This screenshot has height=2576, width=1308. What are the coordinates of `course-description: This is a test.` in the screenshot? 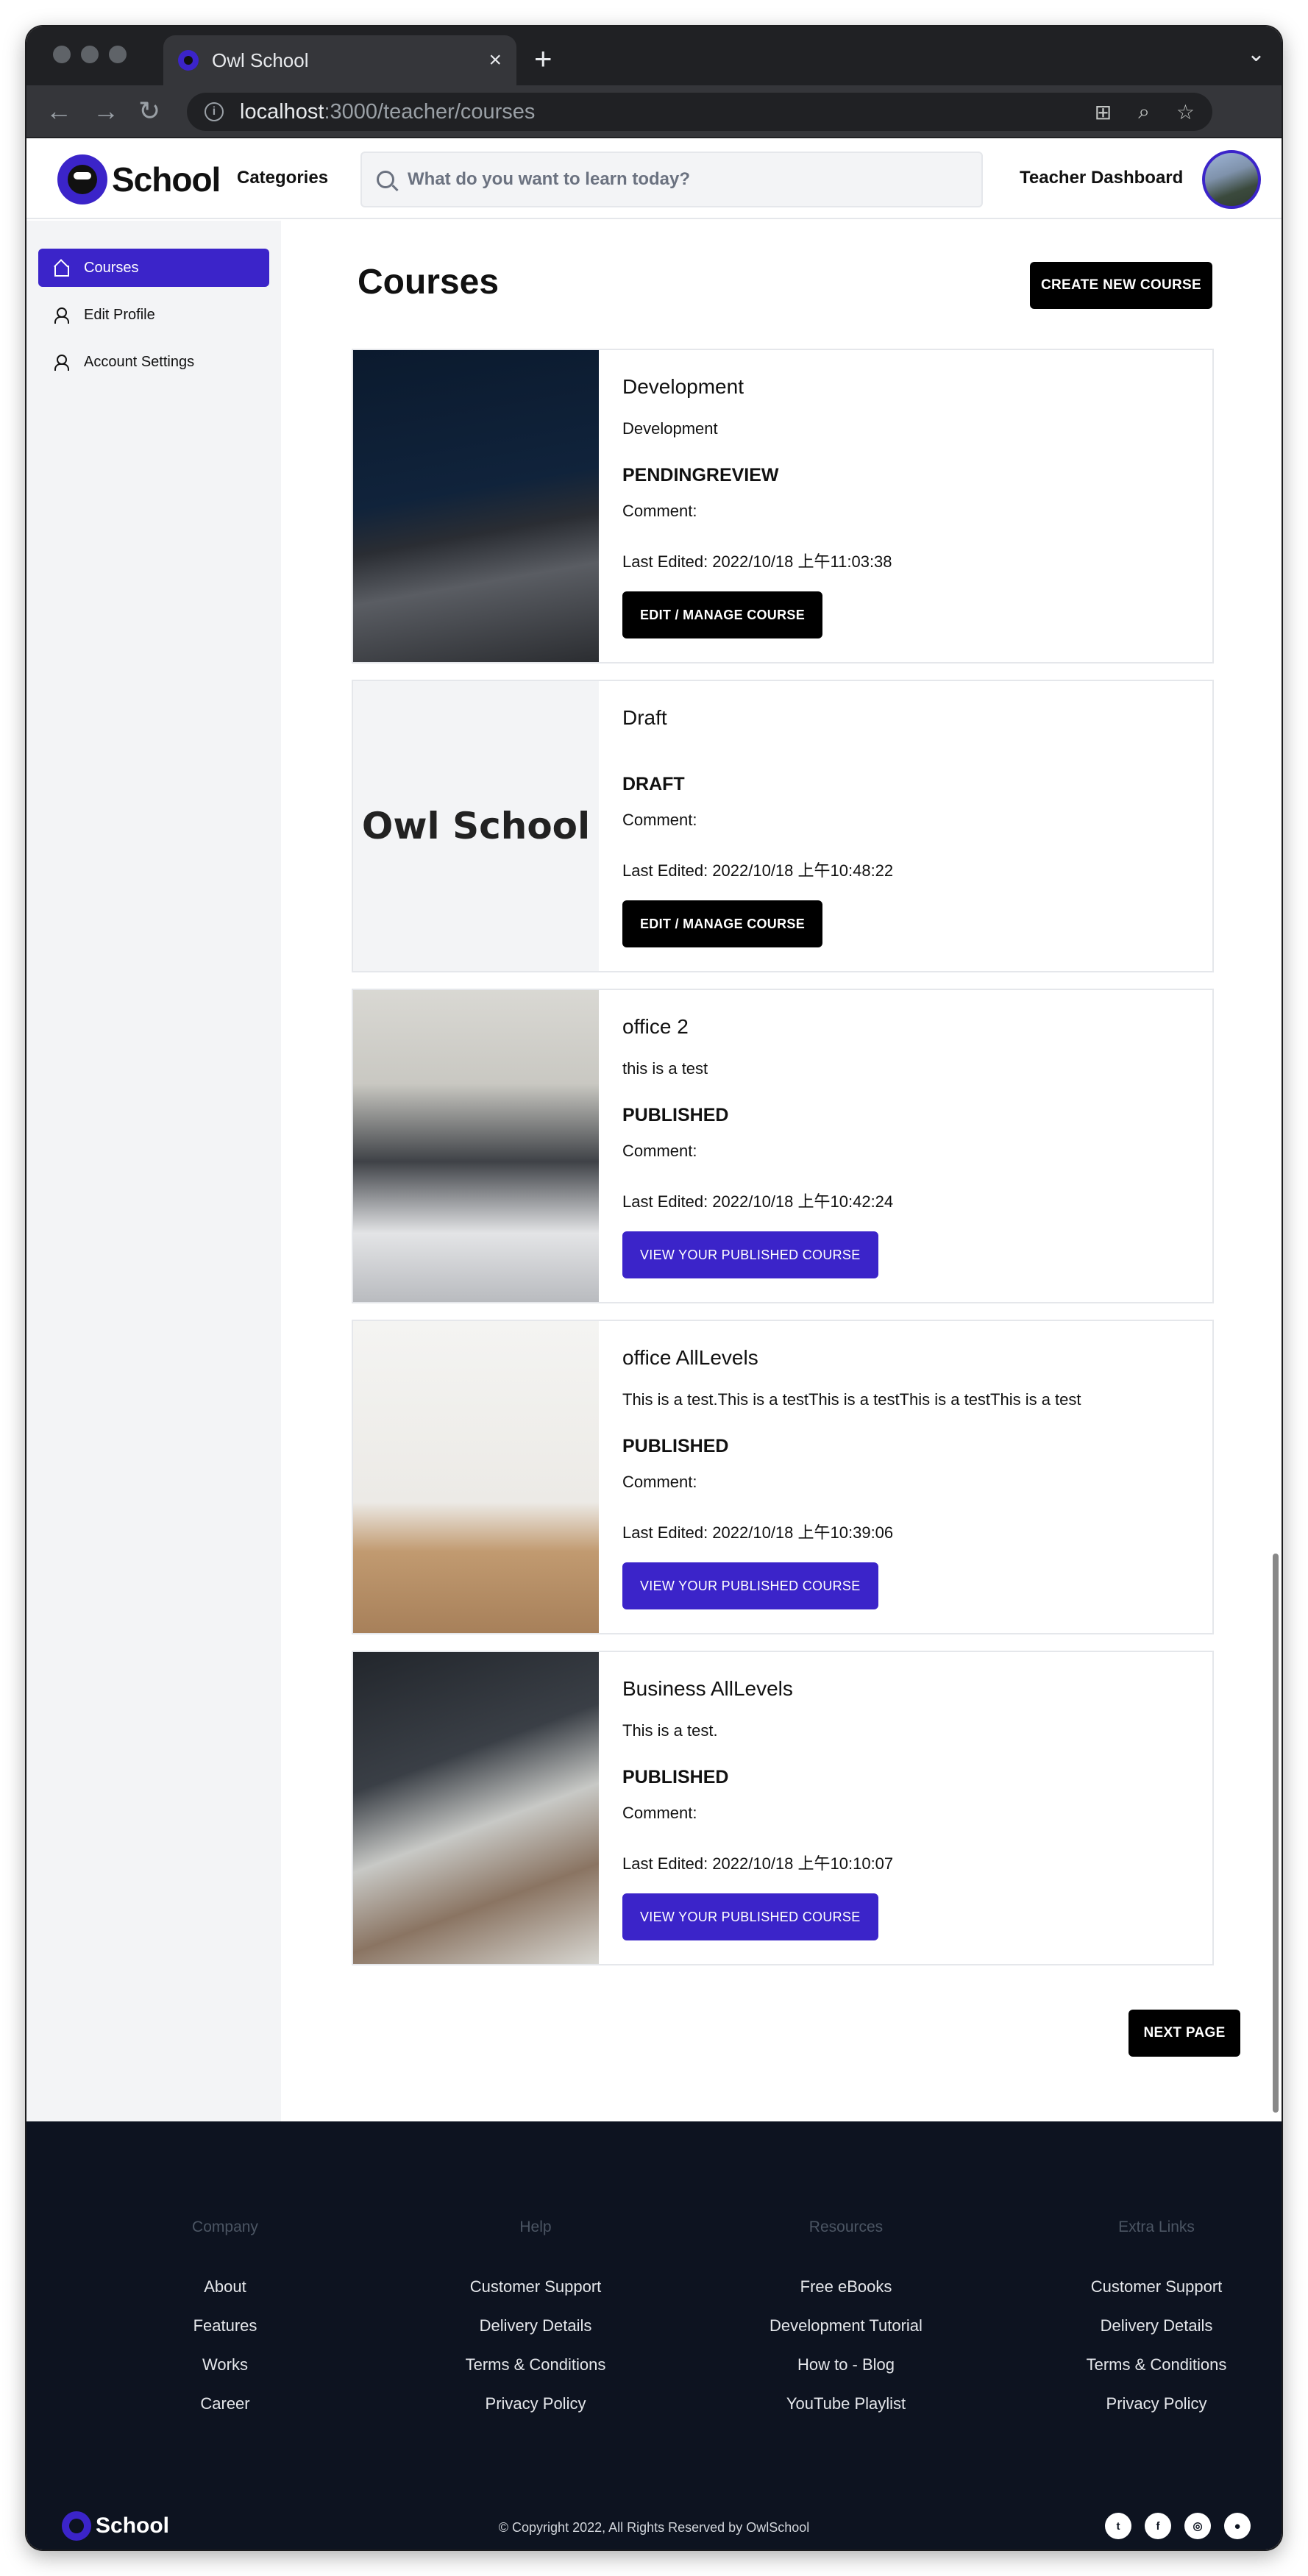 It's located at (670, 1730).